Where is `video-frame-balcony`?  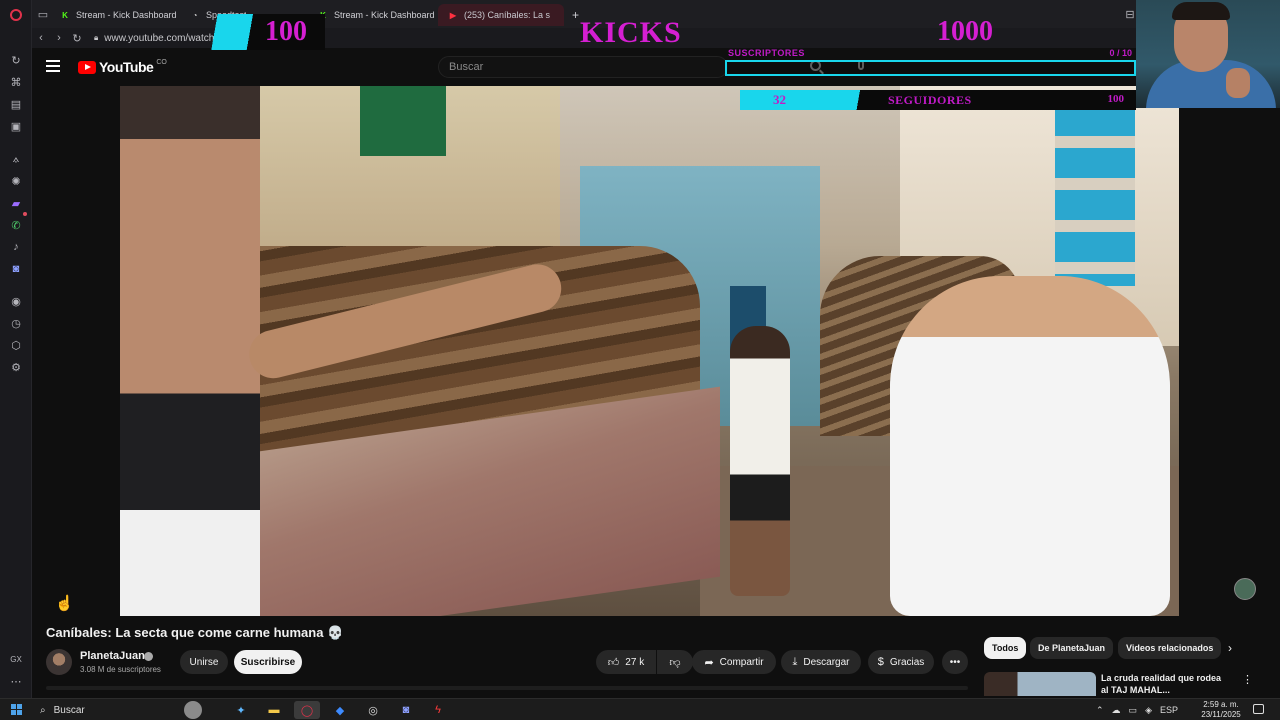
video-frame-balcony is located at coordinates (1095, 196).